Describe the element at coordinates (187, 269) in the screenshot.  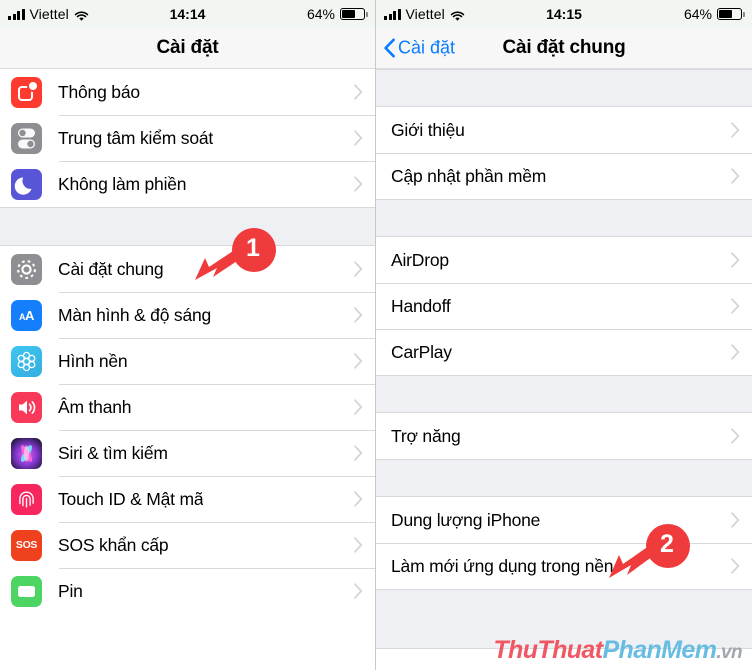
I see `sidebar-item-general: Cài đặt chung` at that location.